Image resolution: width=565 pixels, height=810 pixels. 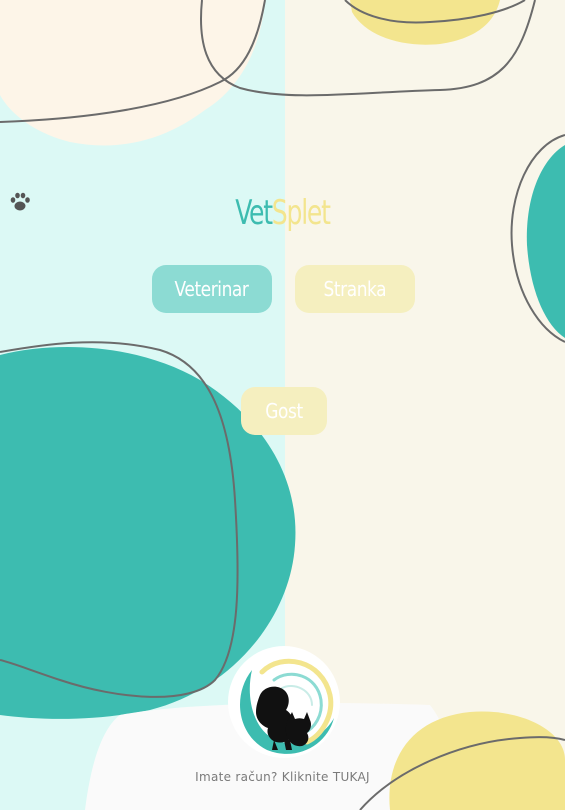 I want to click on veterinar-button: Veterinar, so click(x=212, y=289).